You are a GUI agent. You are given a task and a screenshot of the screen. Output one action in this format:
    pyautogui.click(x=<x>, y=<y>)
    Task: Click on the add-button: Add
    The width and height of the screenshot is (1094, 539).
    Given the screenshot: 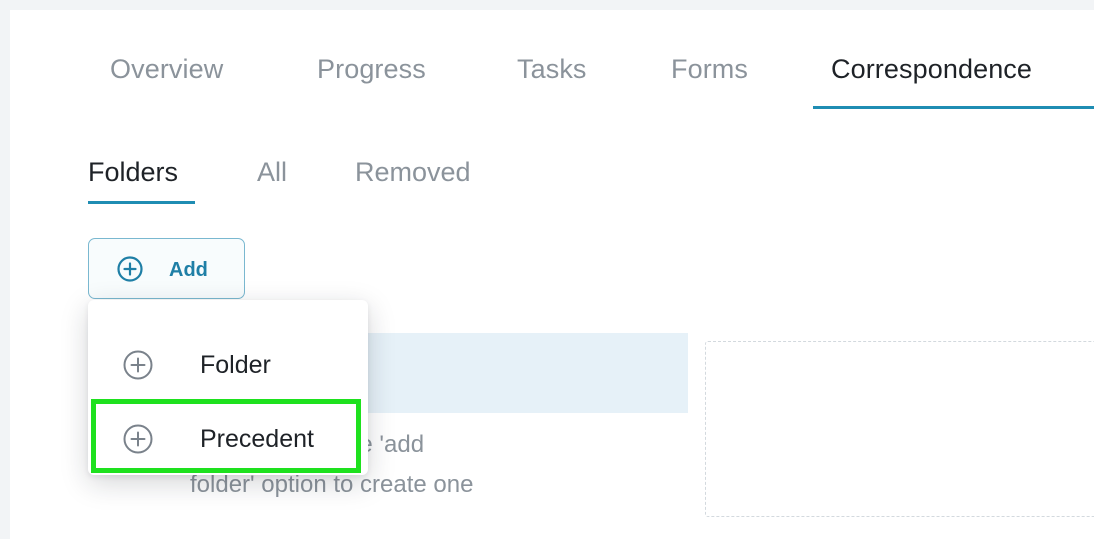 What is the action you would take?
    pyautogui.click(x=166, y=268)
    